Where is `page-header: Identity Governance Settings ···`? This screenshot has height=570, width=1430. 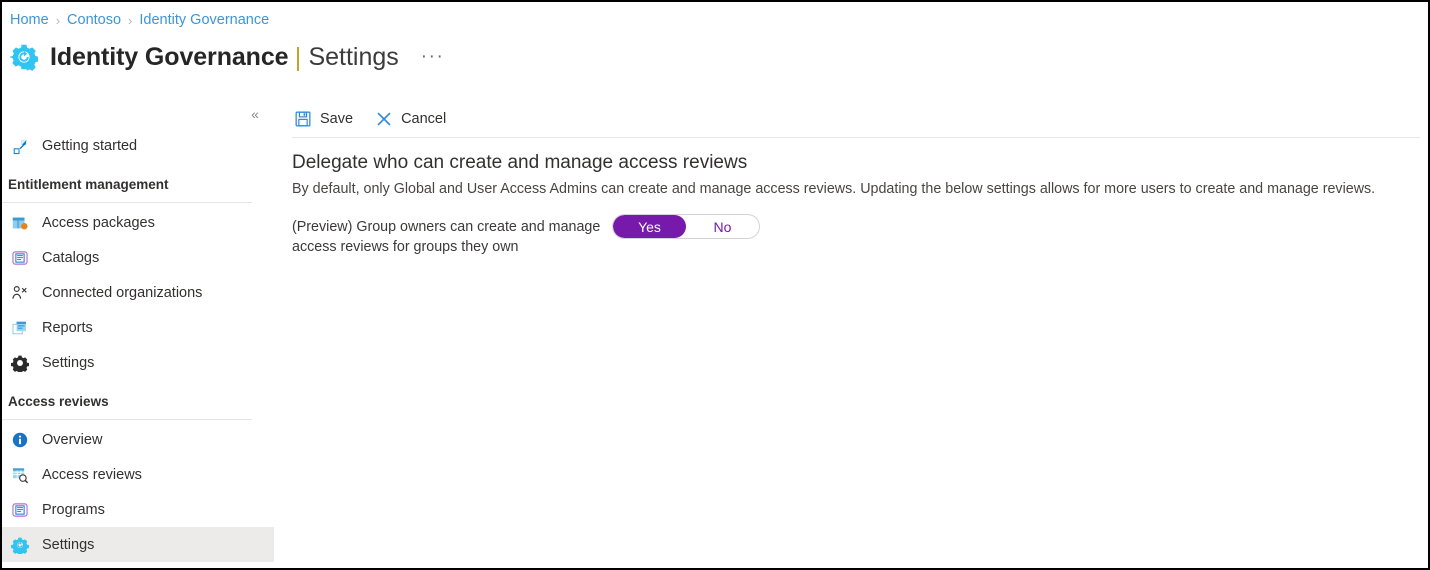
page-header: Identity Governance Settings ··· is located at coordinates (227, 57).